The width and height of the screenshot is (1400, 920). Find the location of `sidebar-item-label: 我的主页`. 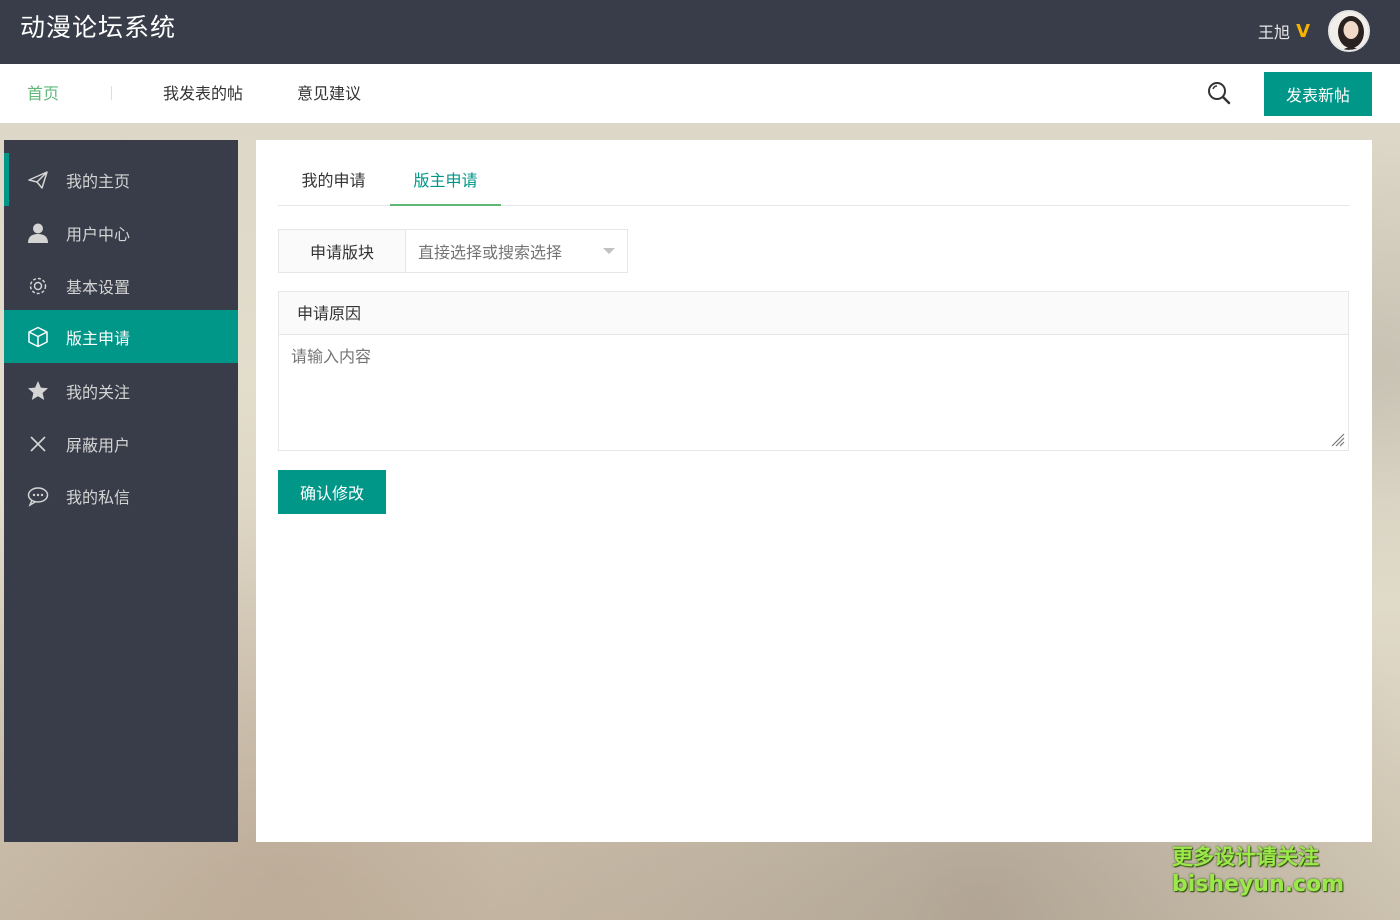

sidebar-item-label: 我的主页 is located at coordinates (98, 181).